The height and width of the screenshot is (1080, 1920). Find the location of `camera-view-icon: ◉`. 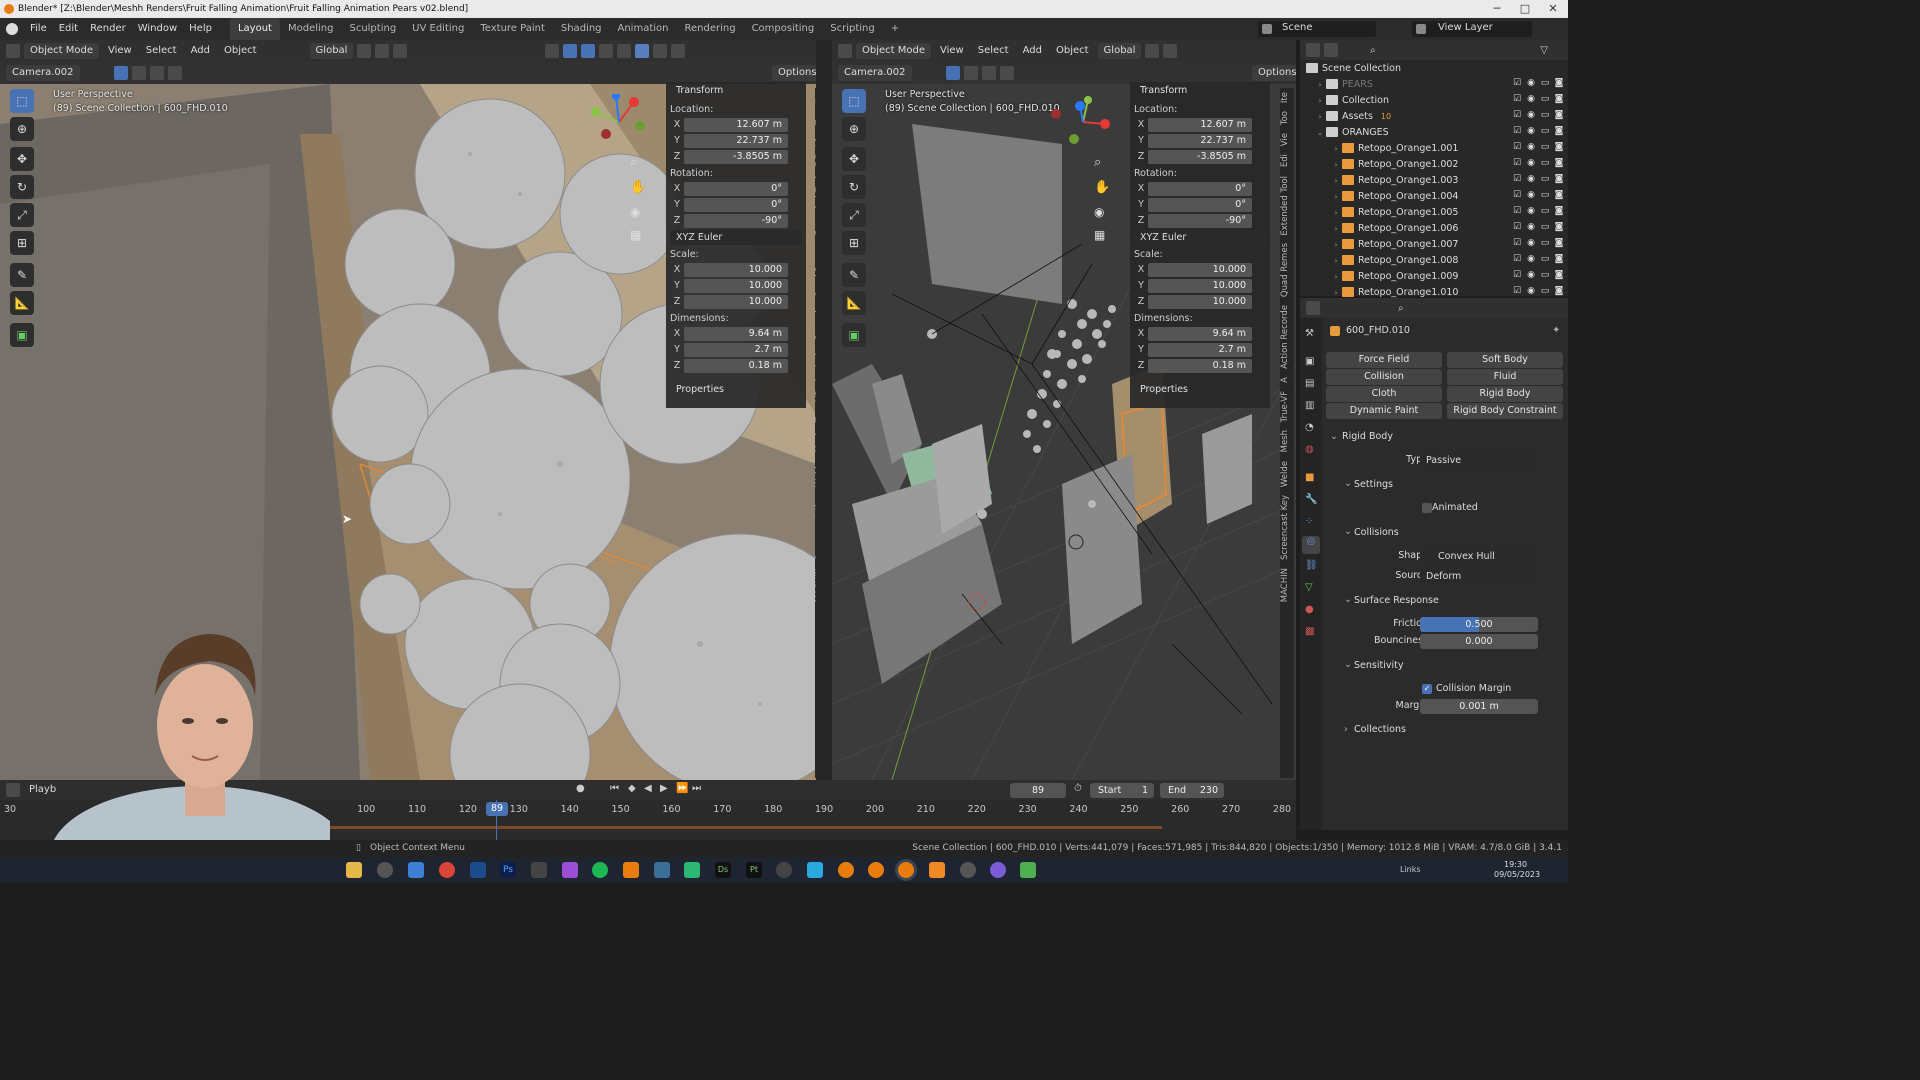

camera-view-icon: ◉ is located at coordinates (635, 212).